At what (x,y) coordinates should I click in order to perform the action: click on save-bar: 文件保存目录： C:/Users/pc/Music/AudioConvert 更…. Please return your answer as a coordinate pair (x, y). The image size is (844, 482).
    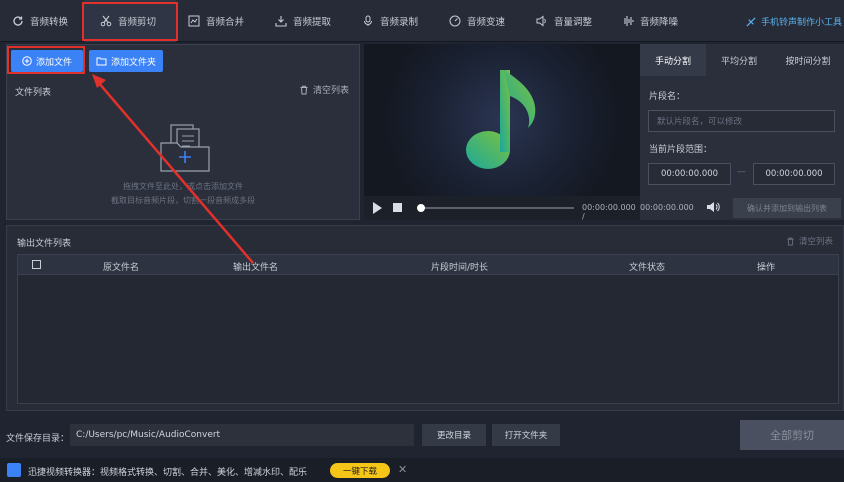
    Looking at the image, I should click on (422, 436).